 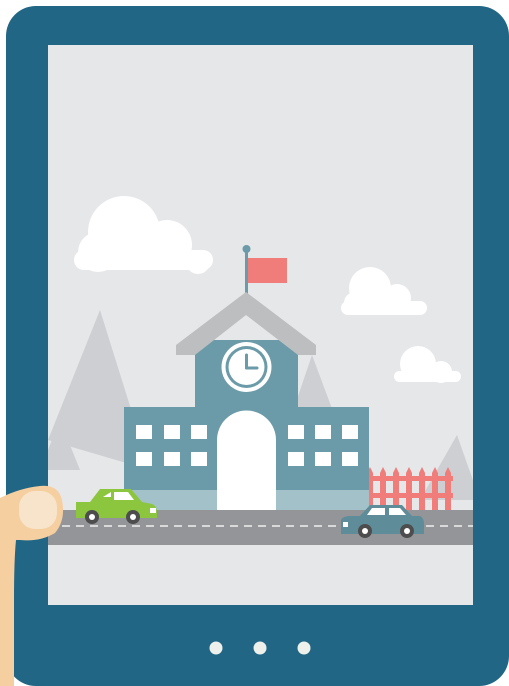 I want to click on thumb-nail, so click(x=38, y=510).